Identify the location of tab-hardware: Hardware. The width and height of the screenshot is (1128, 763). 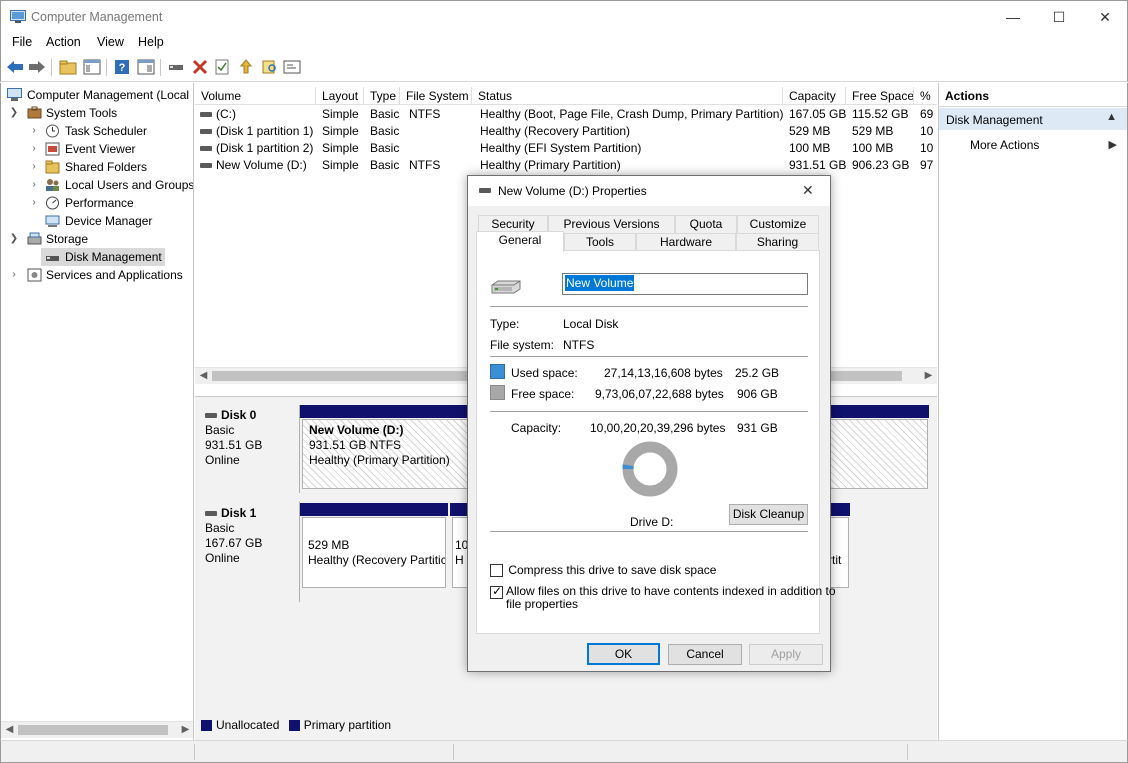
(686, 242).